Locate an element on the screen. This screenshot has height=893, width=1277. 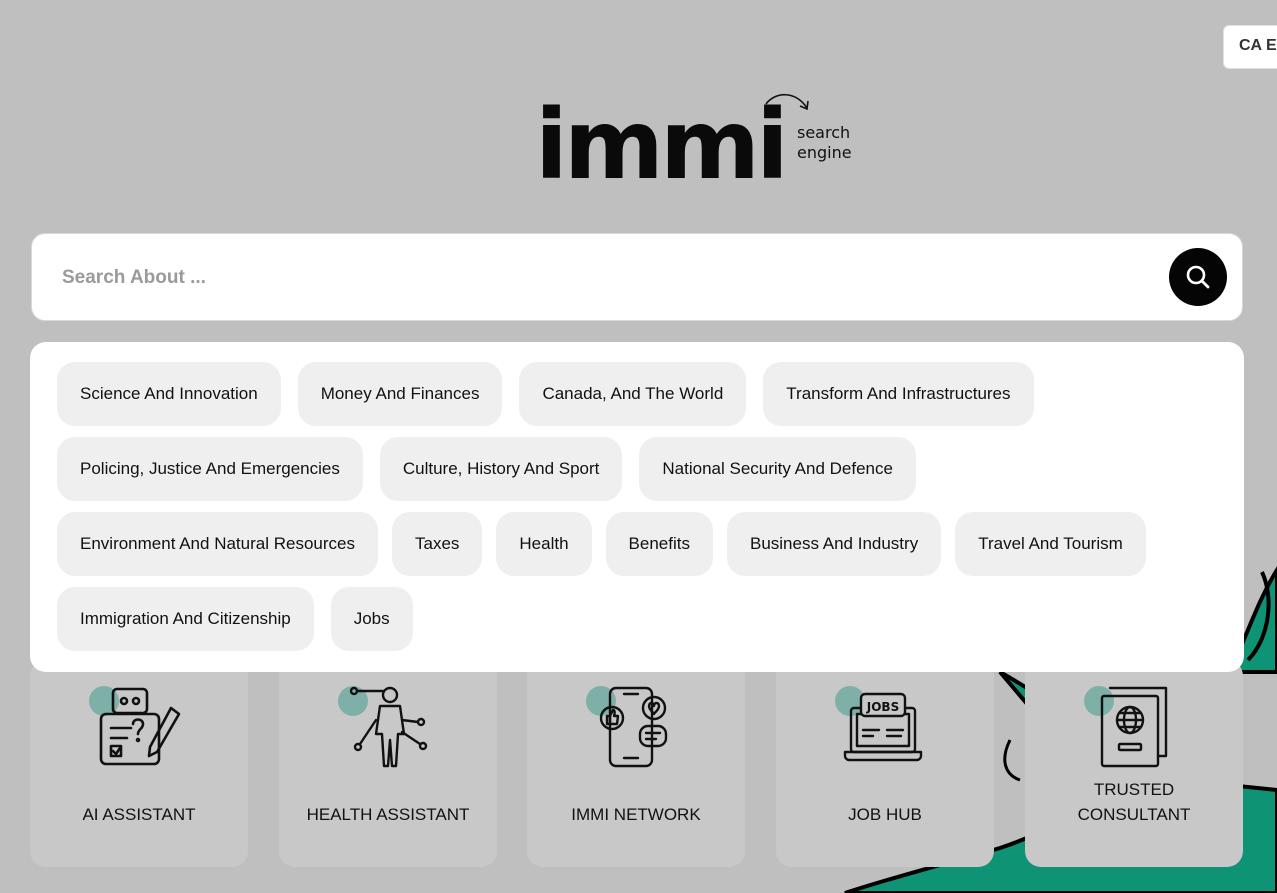
category-chip-environment: Environment And Natural Resources is located at coordinates (217, 544).